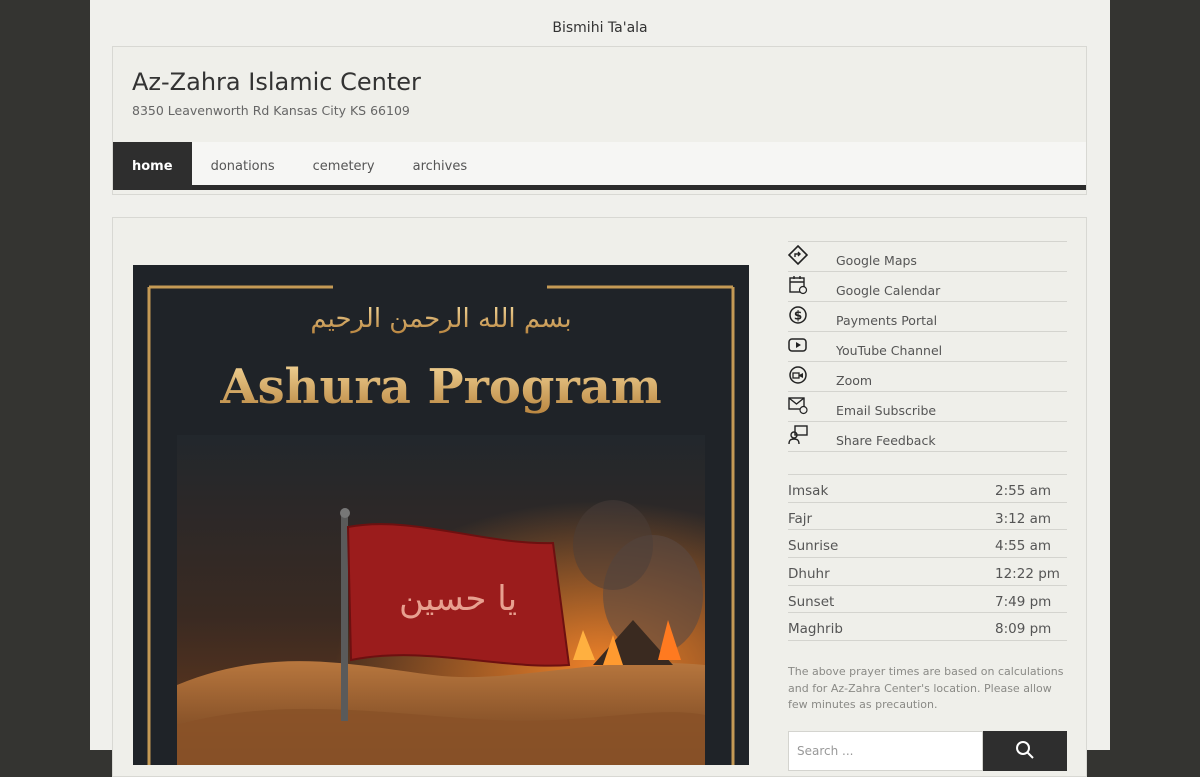 The height and width of the screenshot is (777, 1200). Describe the element at coordinates (152, 166) in the screenshot. I see `nav-item-home: home` at that location.